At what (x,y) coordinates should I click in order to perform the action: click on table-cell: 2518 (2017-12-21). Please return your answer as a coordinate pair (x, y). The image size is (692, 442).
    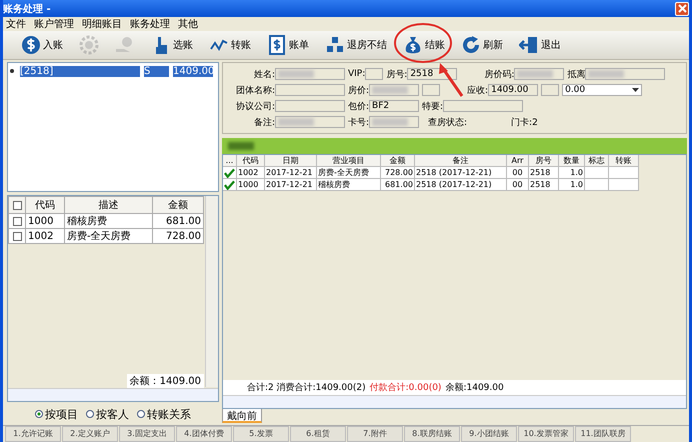
    Looking at the image, I should click on (461, 185).